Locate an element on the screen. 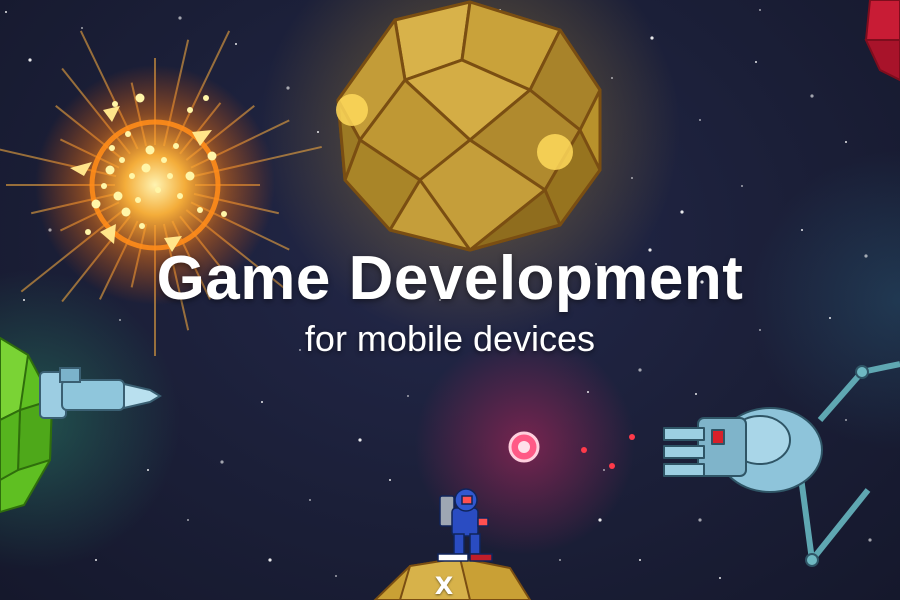  page-title: Game Development is located at coordinates (450, 278).